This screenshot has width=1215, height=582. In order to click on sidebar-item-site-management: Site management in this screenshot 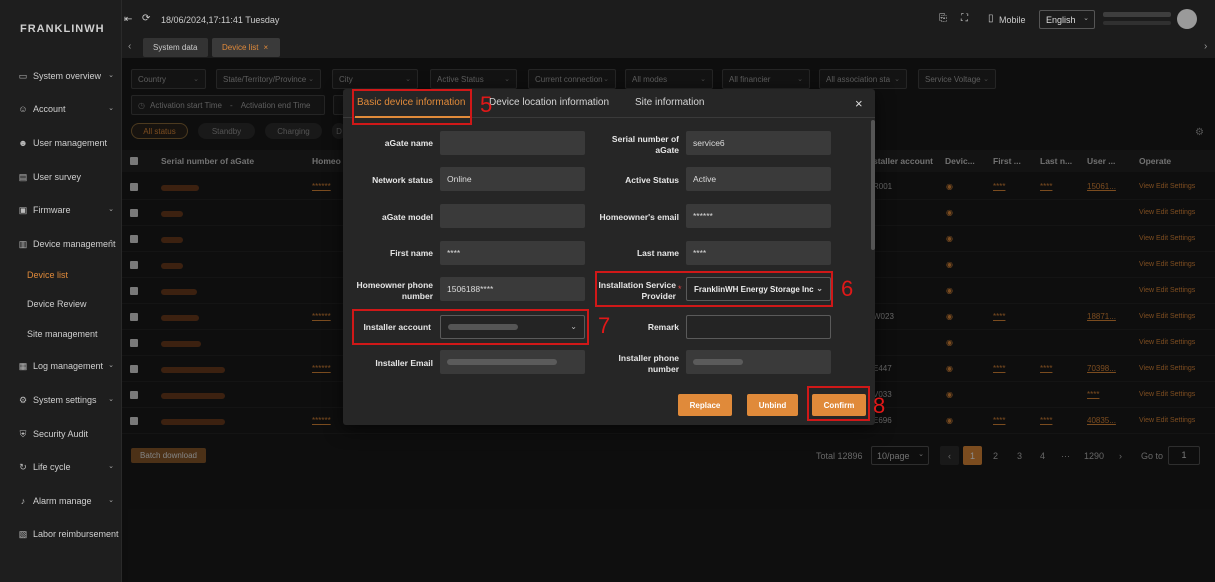, I will do `click(61, 334)`.